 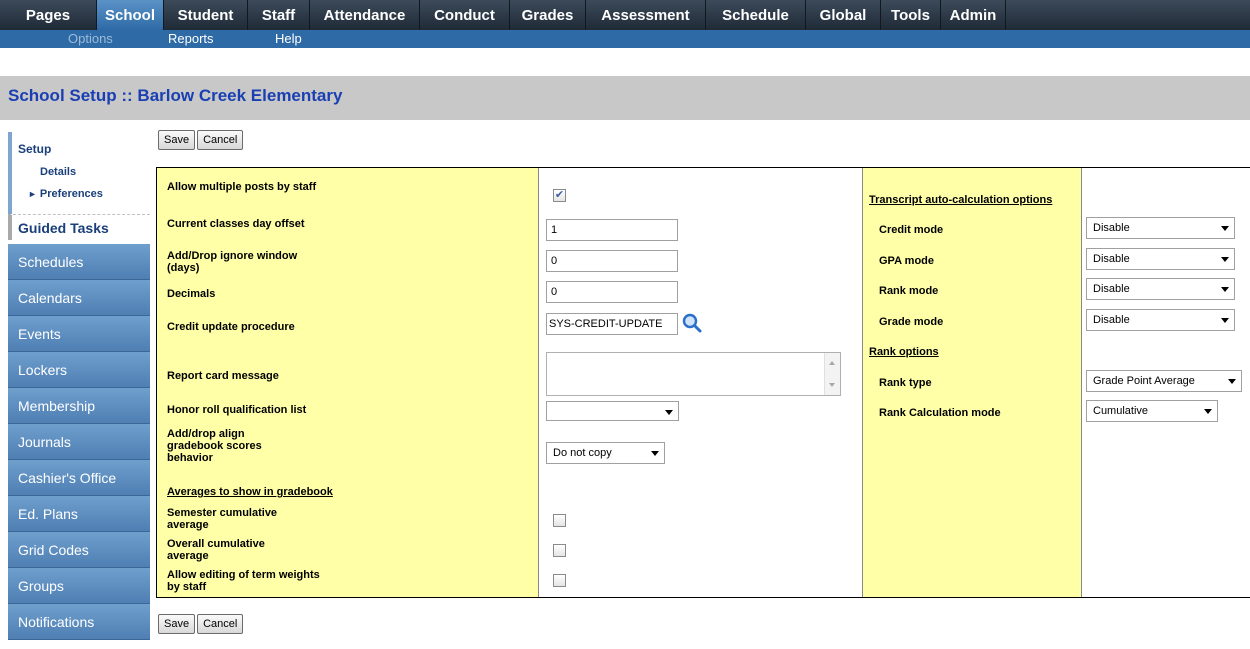 What do you see at coordinates (220, 624) in the screenshot?
I see `cancel-button-bottom: Cancel` at bounding box center [220, 624].